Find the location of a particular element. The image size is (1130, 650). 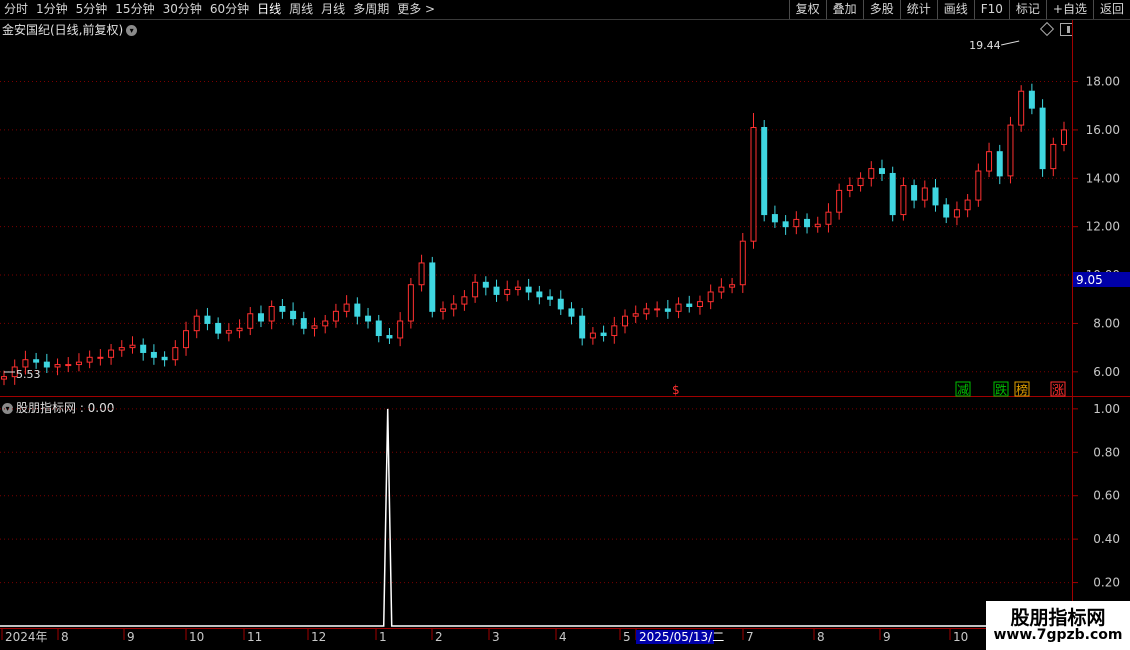

sub-y-tick-label-3: 0.80 is located at coordinates (1106, 452).